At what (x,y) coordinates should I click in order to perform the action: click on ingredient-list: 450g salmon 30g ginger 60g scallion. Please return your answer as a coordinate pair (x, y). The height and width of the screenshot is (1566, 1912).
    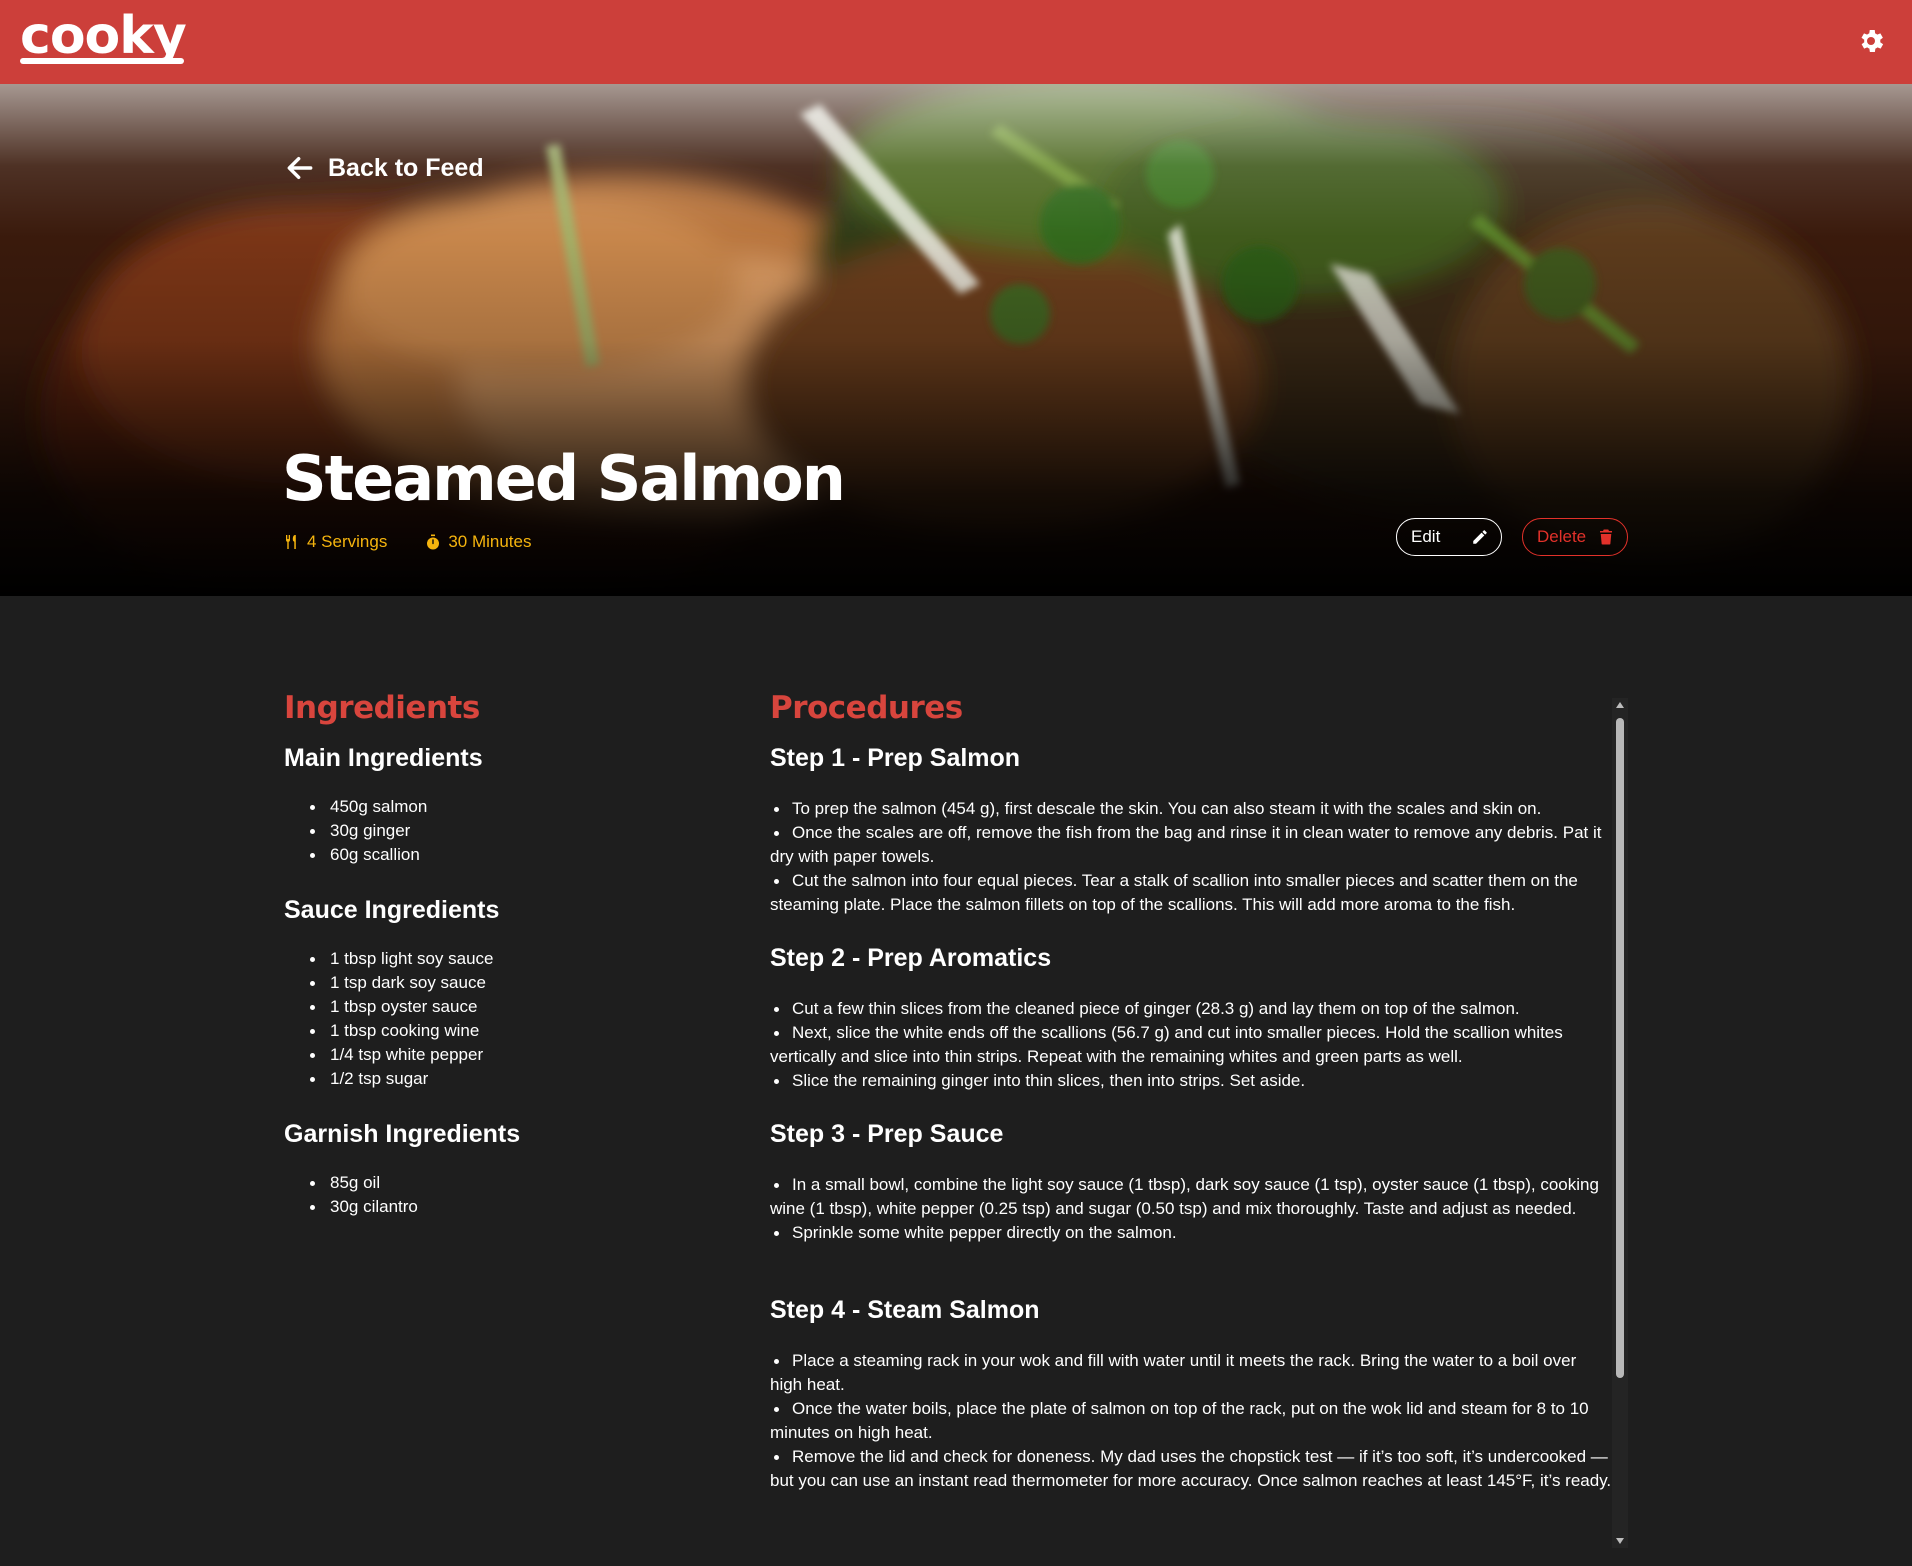
    Looking at the image, I should click on (504, 831).